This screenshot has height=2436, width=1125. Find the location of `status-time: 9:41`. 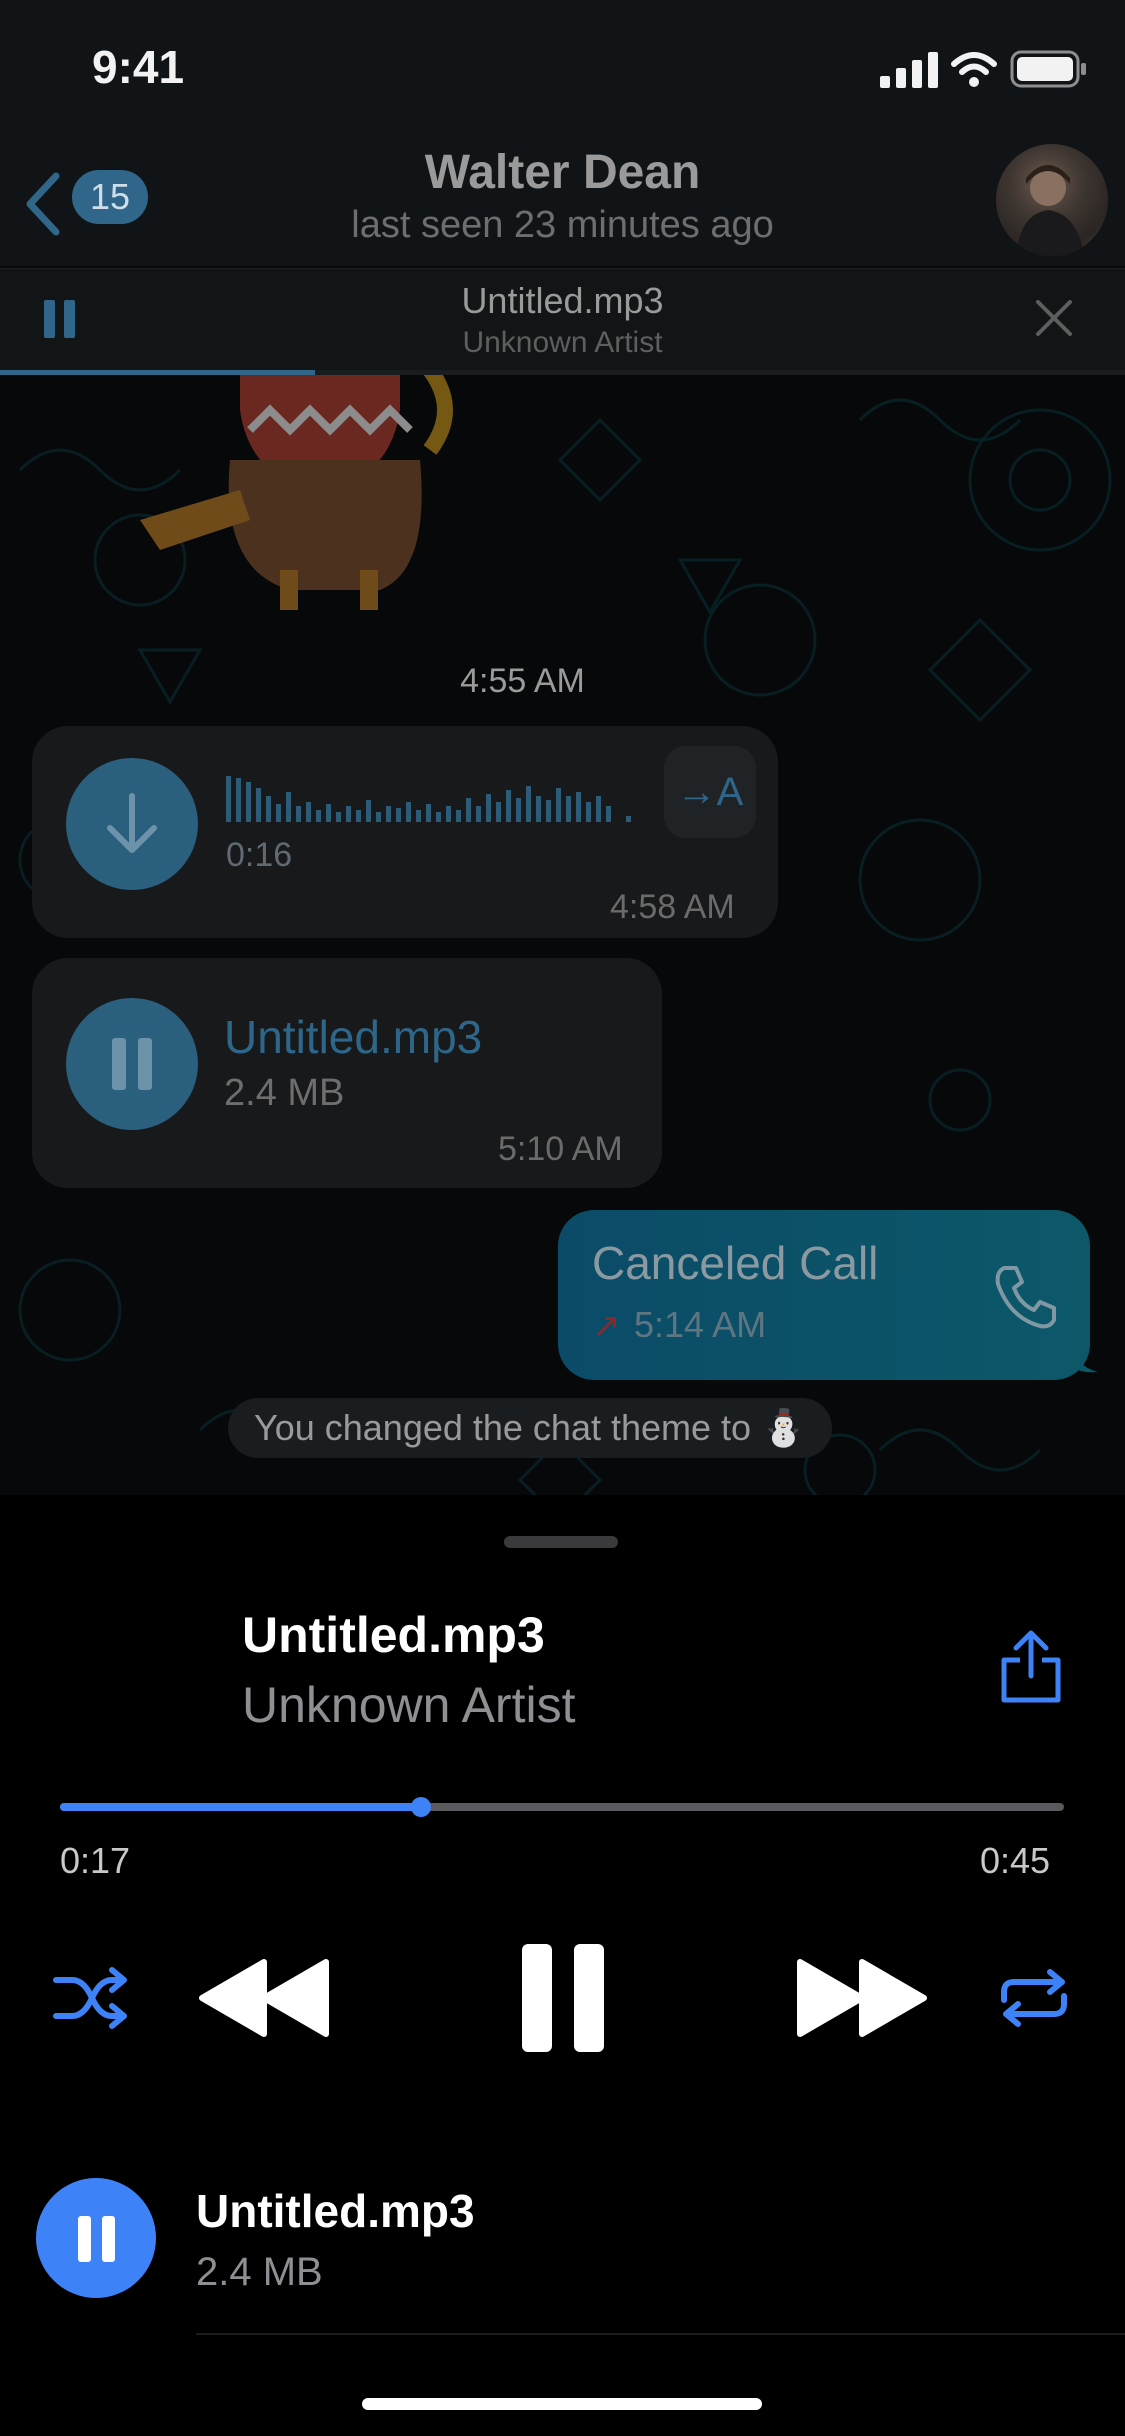

status-time: 9:41 is located at coordinates (138, 67).